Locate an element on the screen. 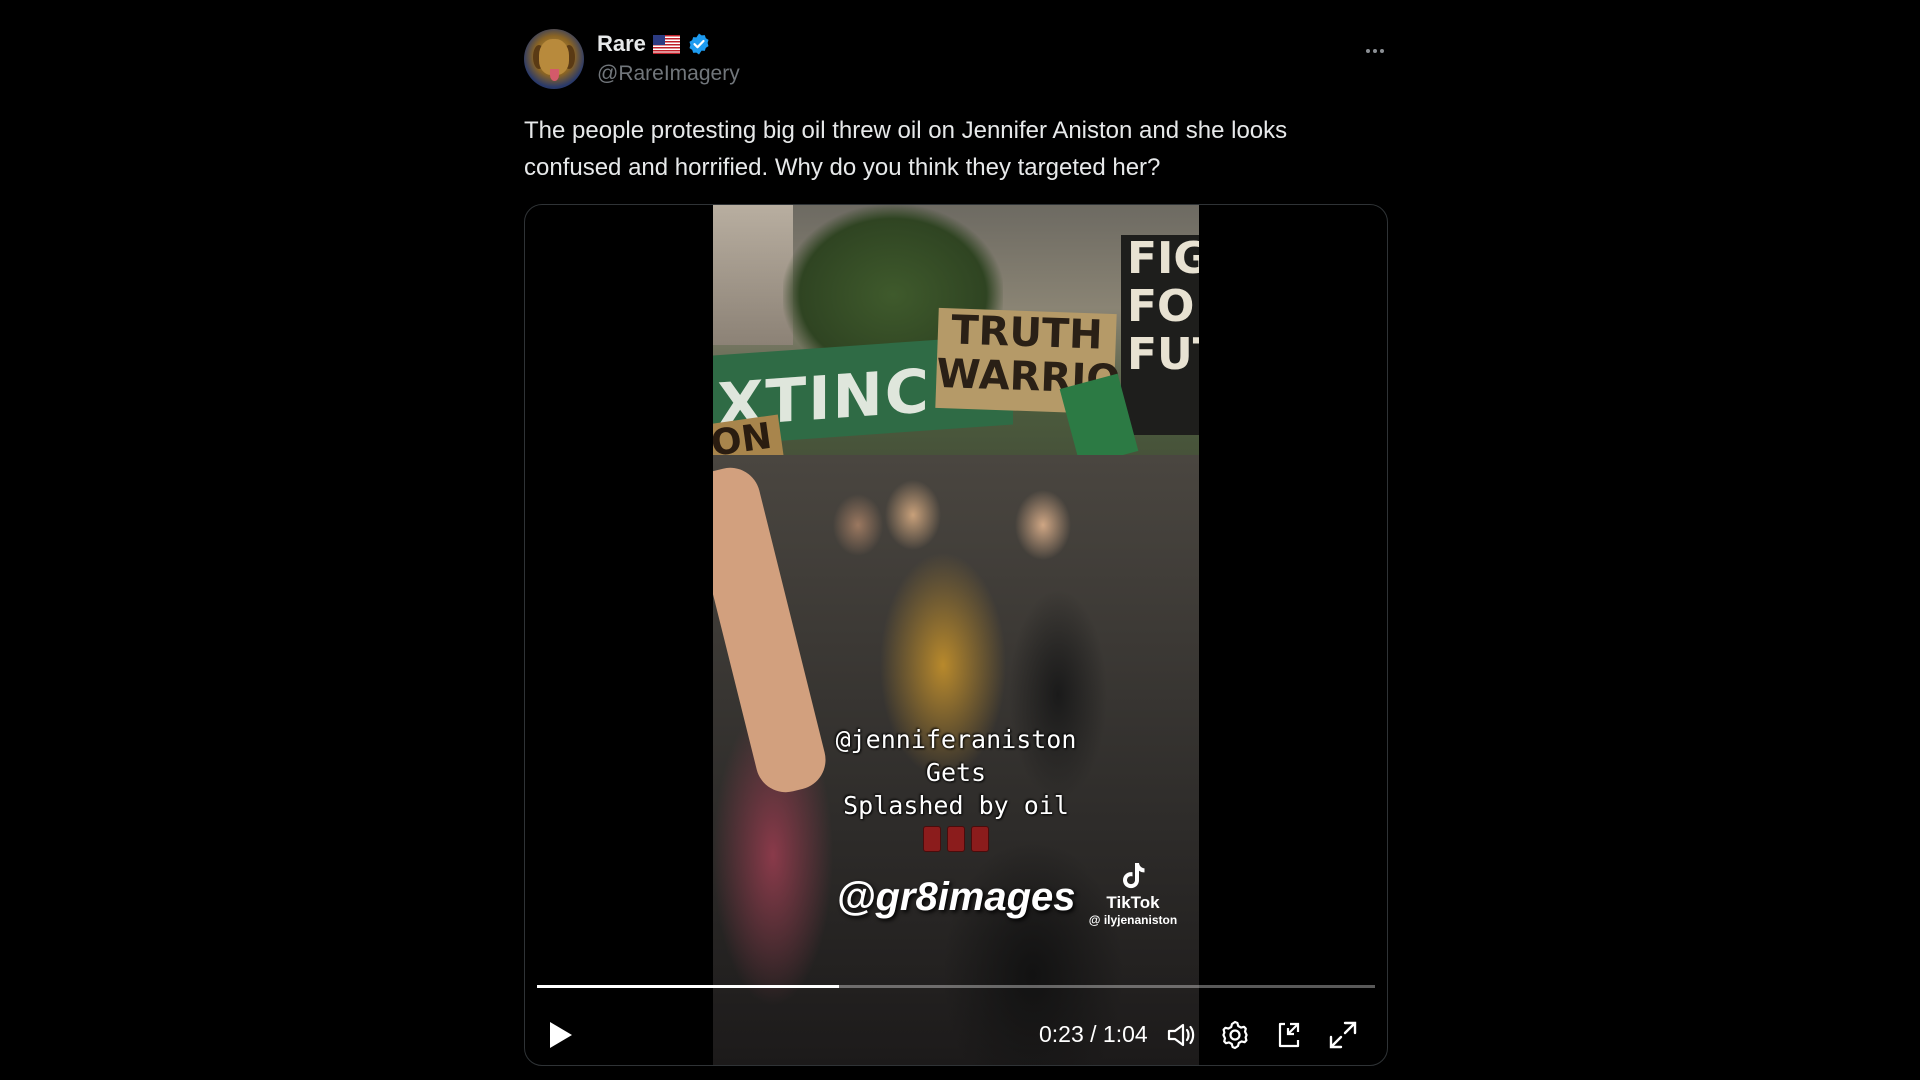 This screenshot has width=1920, height=1080. video-caption-line3: Splashed by oil is located at coordinates (956, 805).